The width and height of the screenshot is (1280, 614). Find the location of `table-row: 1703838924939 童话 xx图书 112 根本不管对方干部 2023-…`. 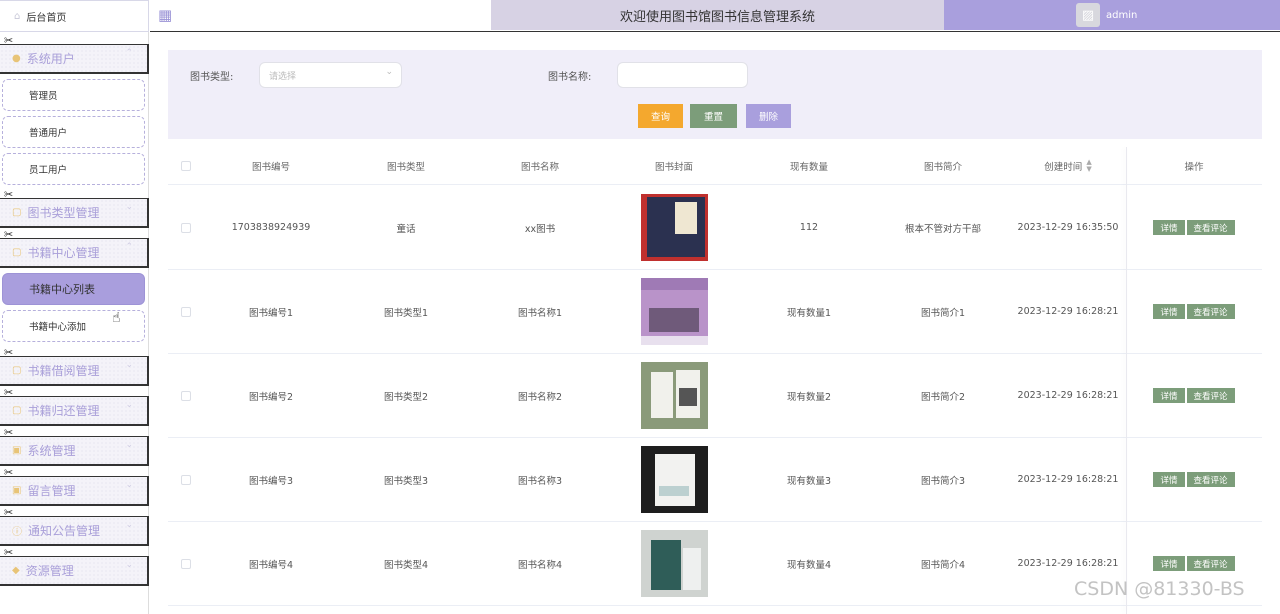

table-row: 1703838924939 童话 xx图书 112 根本不管对方干部 2023-… is located at coordinates (715, 228).